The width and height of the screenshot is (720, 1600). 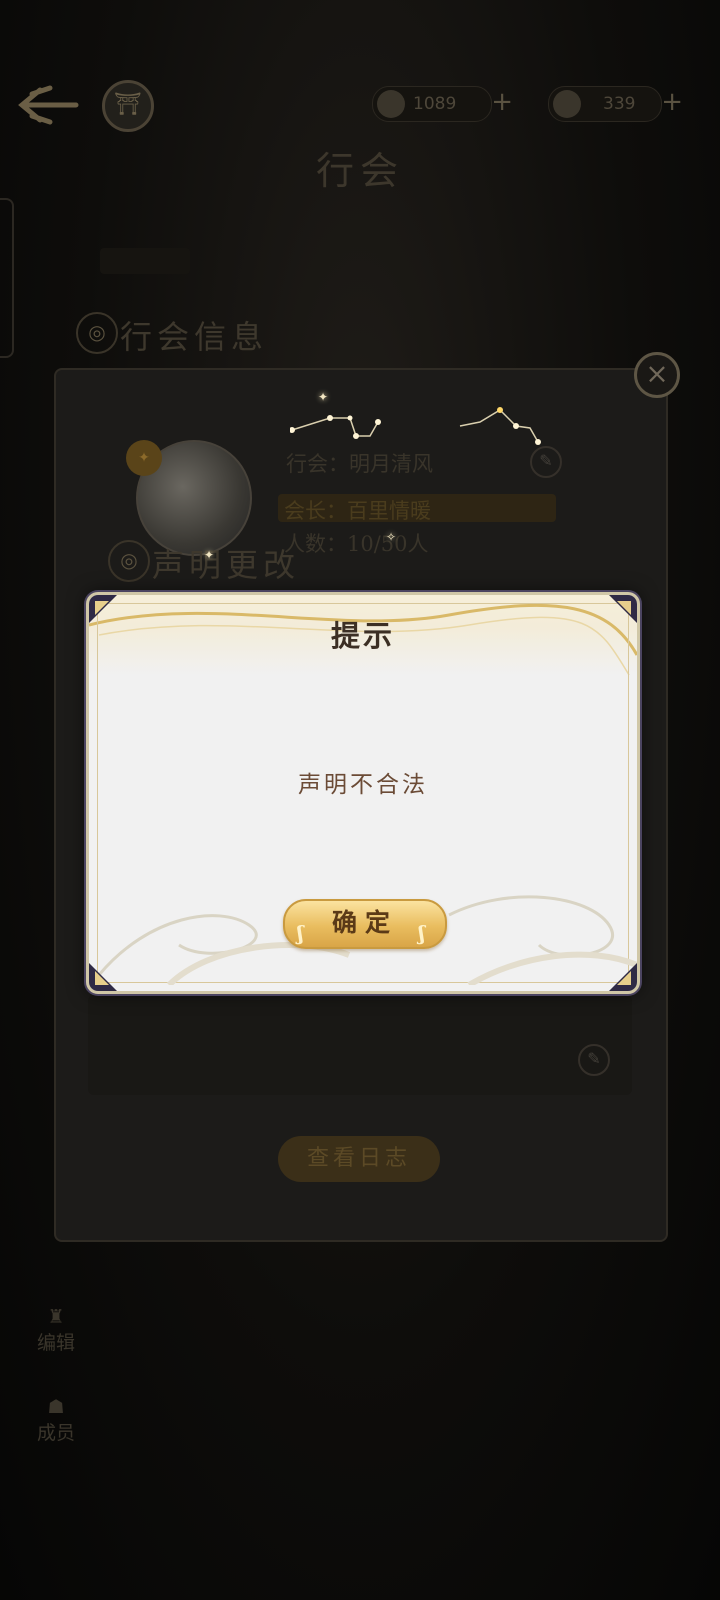 I want to click on page-title: 行会, so click(x=359, y=171).